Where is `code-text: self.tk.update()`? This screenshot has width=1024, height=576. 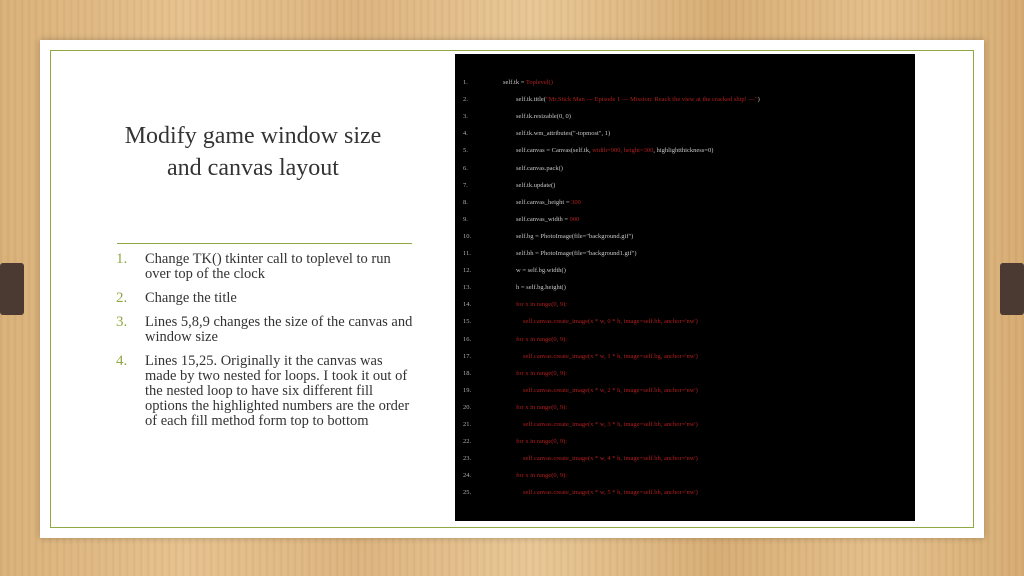 code-text: self.tk.update() is located at coordinates (535, 185).